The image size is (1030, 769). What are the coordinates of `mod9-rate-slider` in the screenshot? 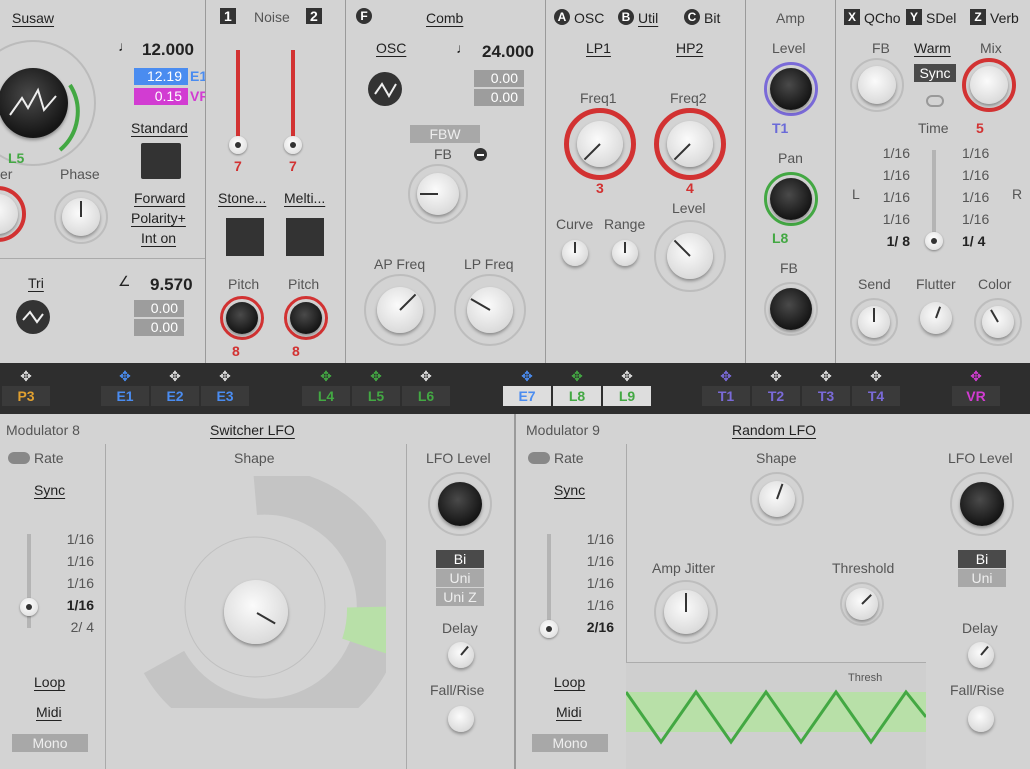 It's located at (549, 581).